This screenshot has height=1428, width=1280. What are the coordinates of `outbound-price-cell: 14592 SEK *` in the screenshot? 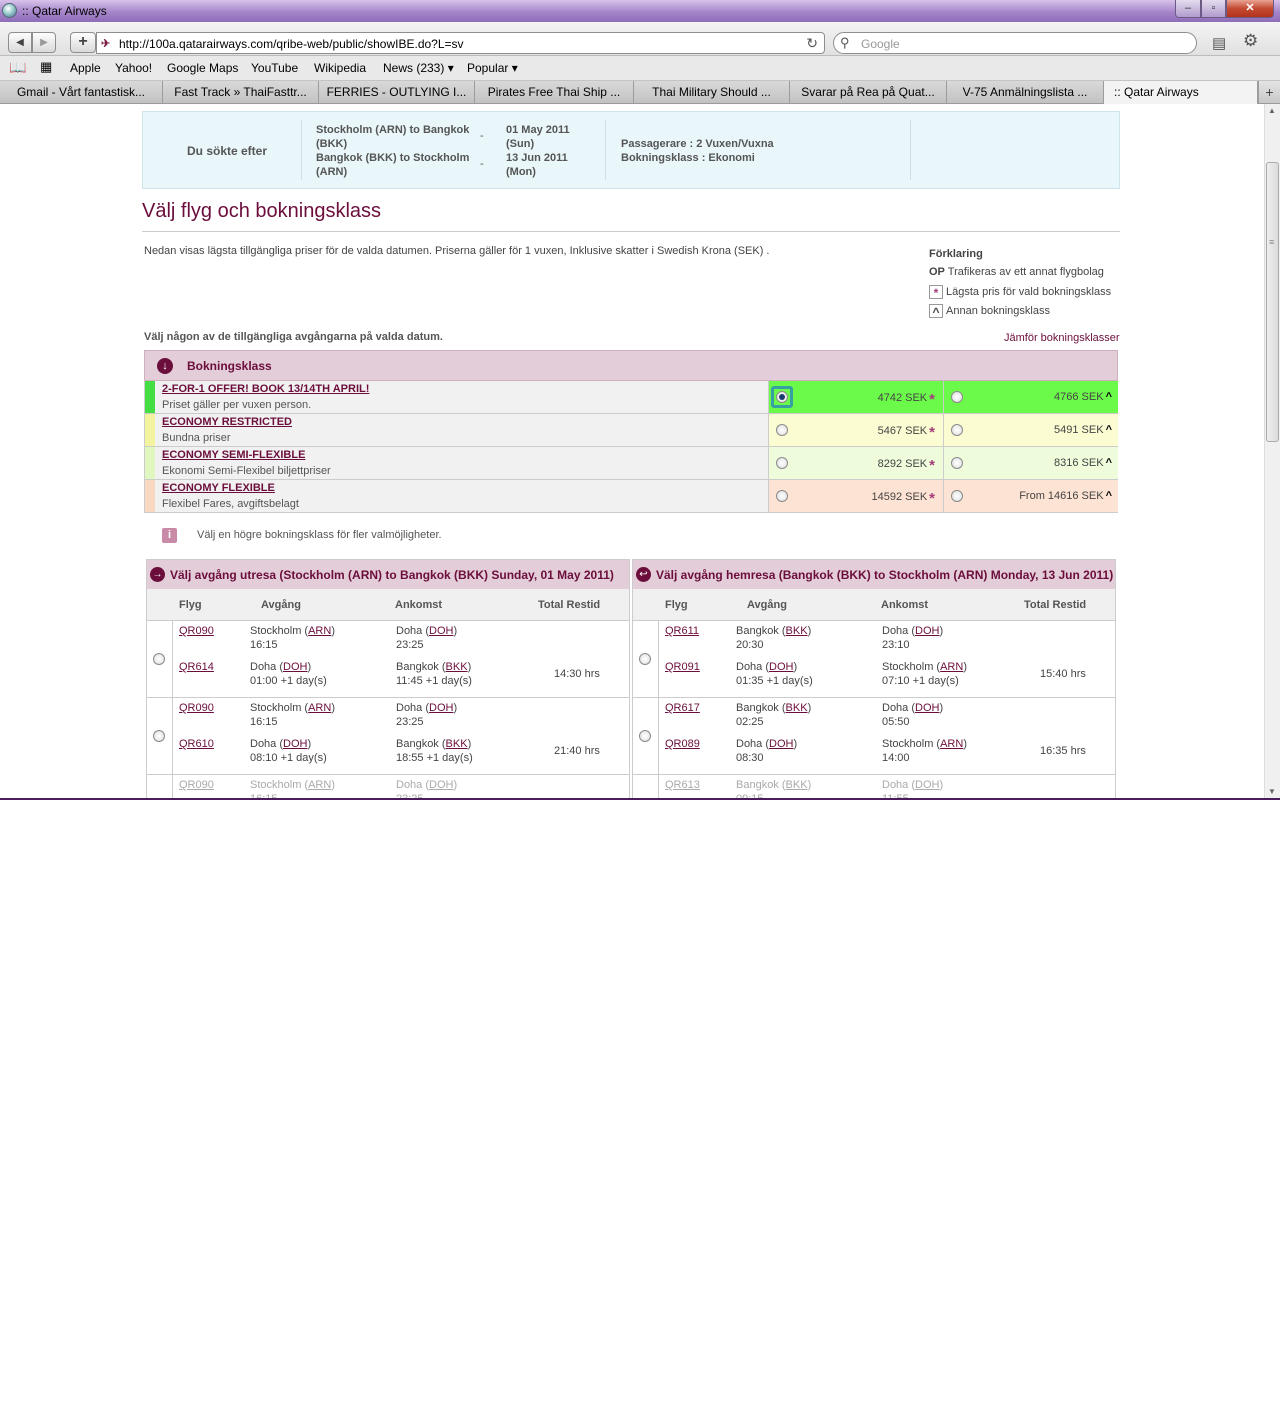 It's located at (855, 496).